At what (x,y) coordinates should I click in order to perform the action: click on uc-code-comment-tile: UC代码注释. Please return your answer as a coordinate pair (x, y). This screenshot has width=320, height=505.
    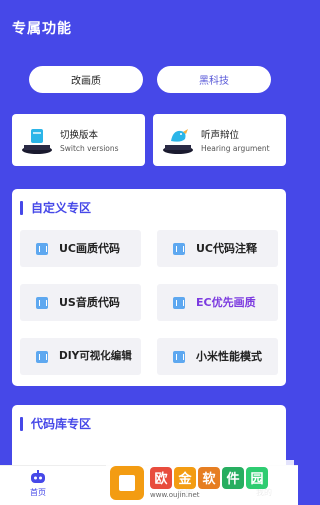
    Looking at the image, I should click on (217, 248).